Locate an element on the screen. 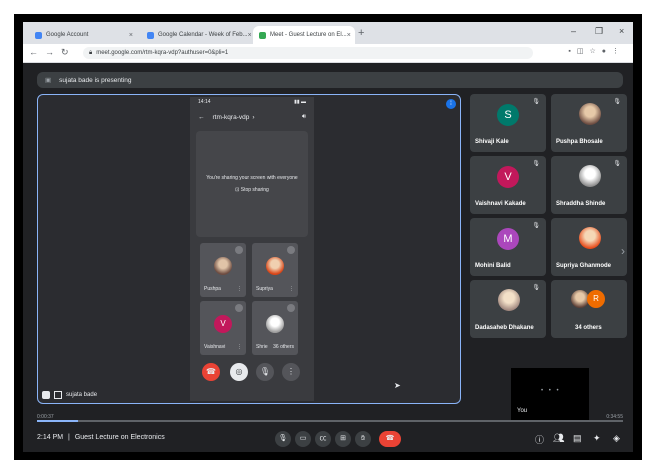 The image size is (654, 472). window-close-button: × is located at coordinates (621, 31).